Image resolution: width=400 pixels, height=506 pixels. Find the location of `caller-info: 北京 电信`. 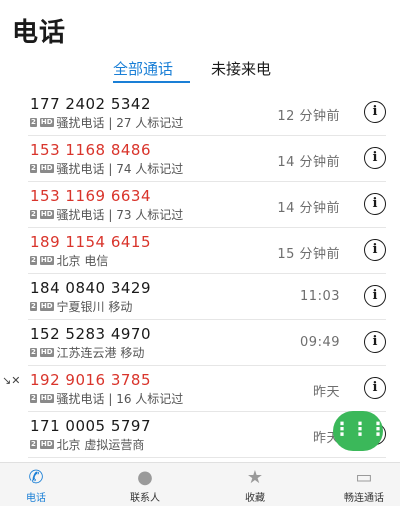

caller-info: 北京 电信 is located at coordinates (82, 261).